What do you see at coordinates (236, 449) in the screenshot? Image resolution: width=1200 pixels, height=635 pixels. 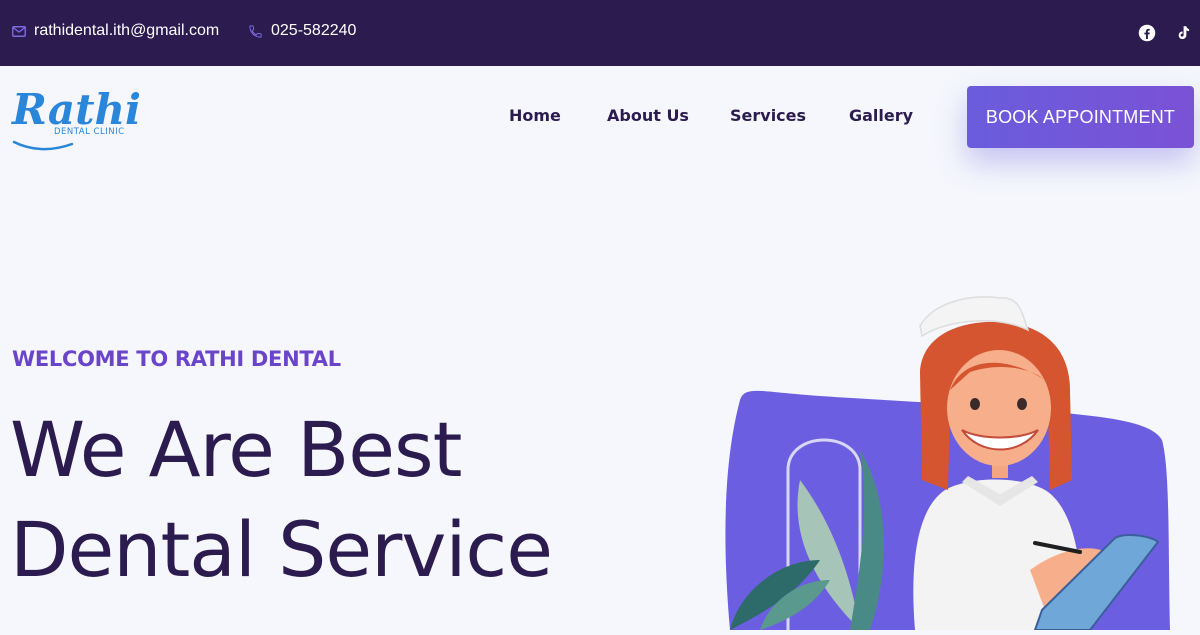 I see `hero-title-line-1: We Are Best` at bounding box center [236, 449].